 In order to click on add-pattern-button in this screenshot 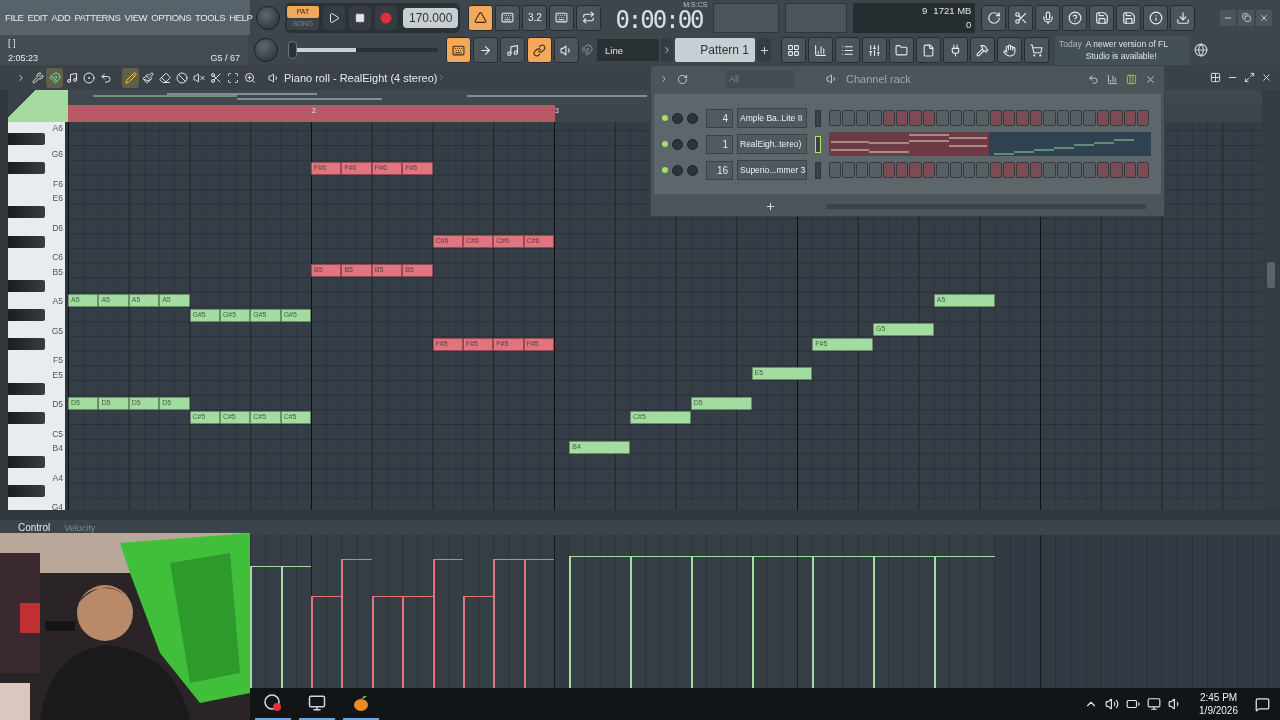, I will do `click(764, 50)`.